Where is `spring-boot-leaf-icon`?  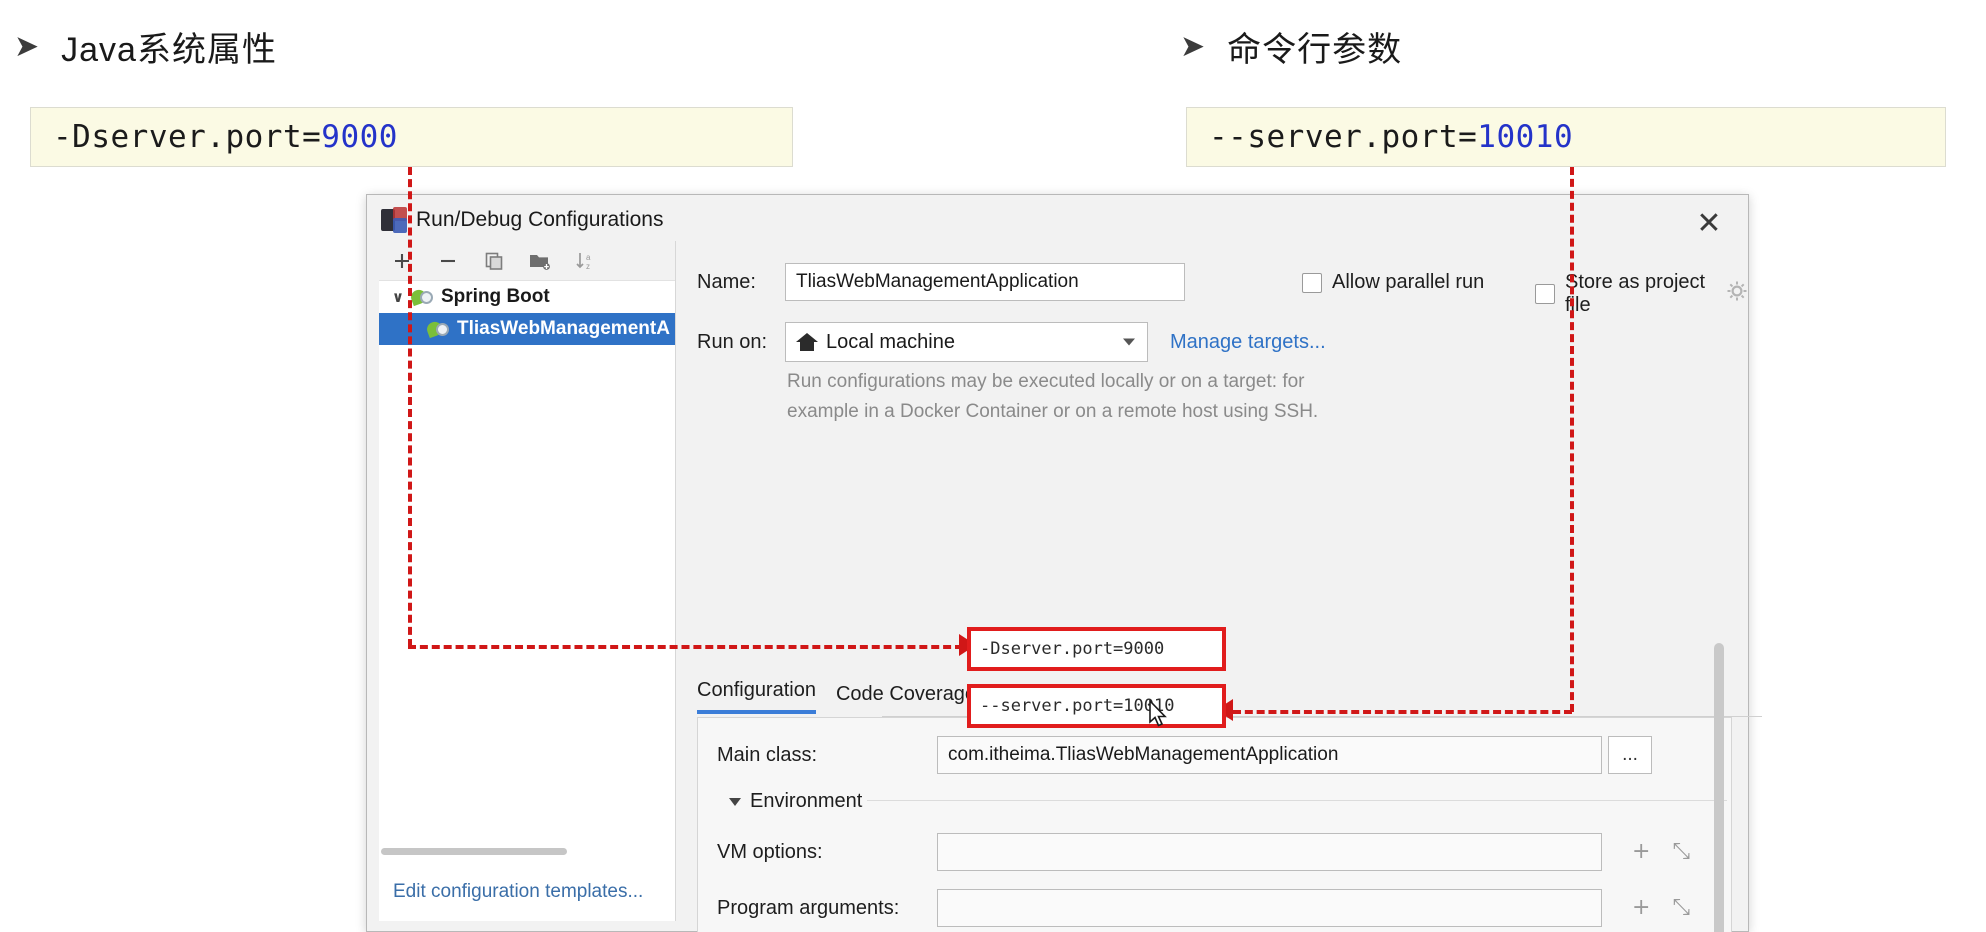
spring-boot-leaf-icon is located at coordinates (438, 329).